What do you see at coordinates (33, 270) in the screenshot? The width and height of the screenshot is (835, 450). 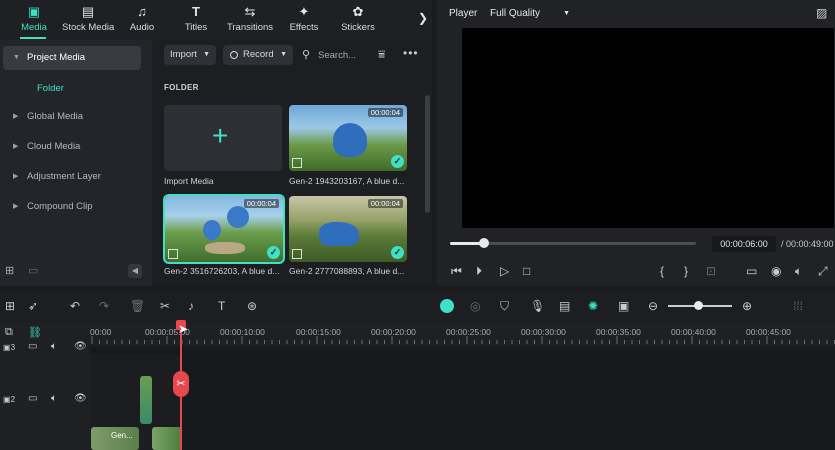 I see `folder-icon: ▭` at bounding box center [33, 270].